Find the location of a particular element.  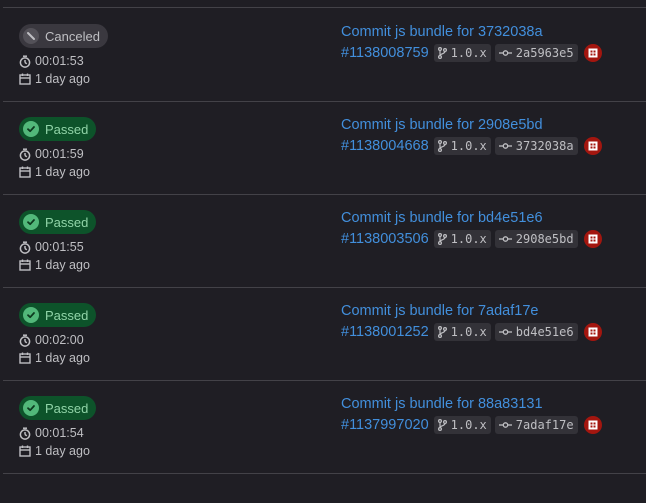

commit-sha-text: 3732038a is located at coordinates (544, 146).